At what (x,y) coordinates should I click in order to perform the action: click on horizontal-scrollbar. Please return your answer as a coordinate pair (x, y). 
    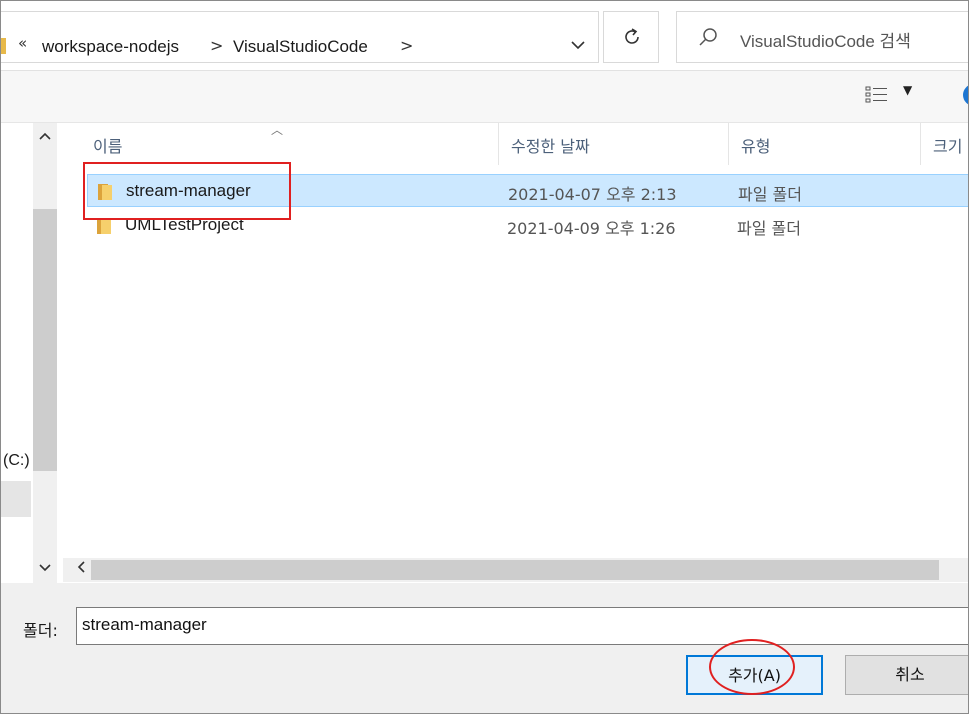
    Looking at the image, I should click on (515, 570).